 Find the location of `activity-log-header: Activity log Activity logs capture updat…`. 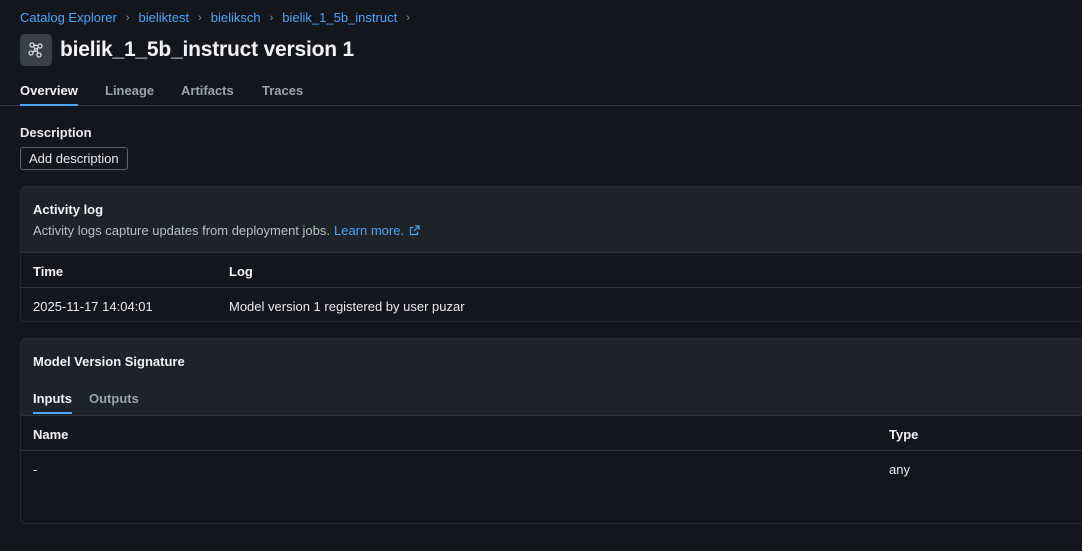

activity-log-header: Activity log Activity logs capture updat… is located at coordinates (551, 220).